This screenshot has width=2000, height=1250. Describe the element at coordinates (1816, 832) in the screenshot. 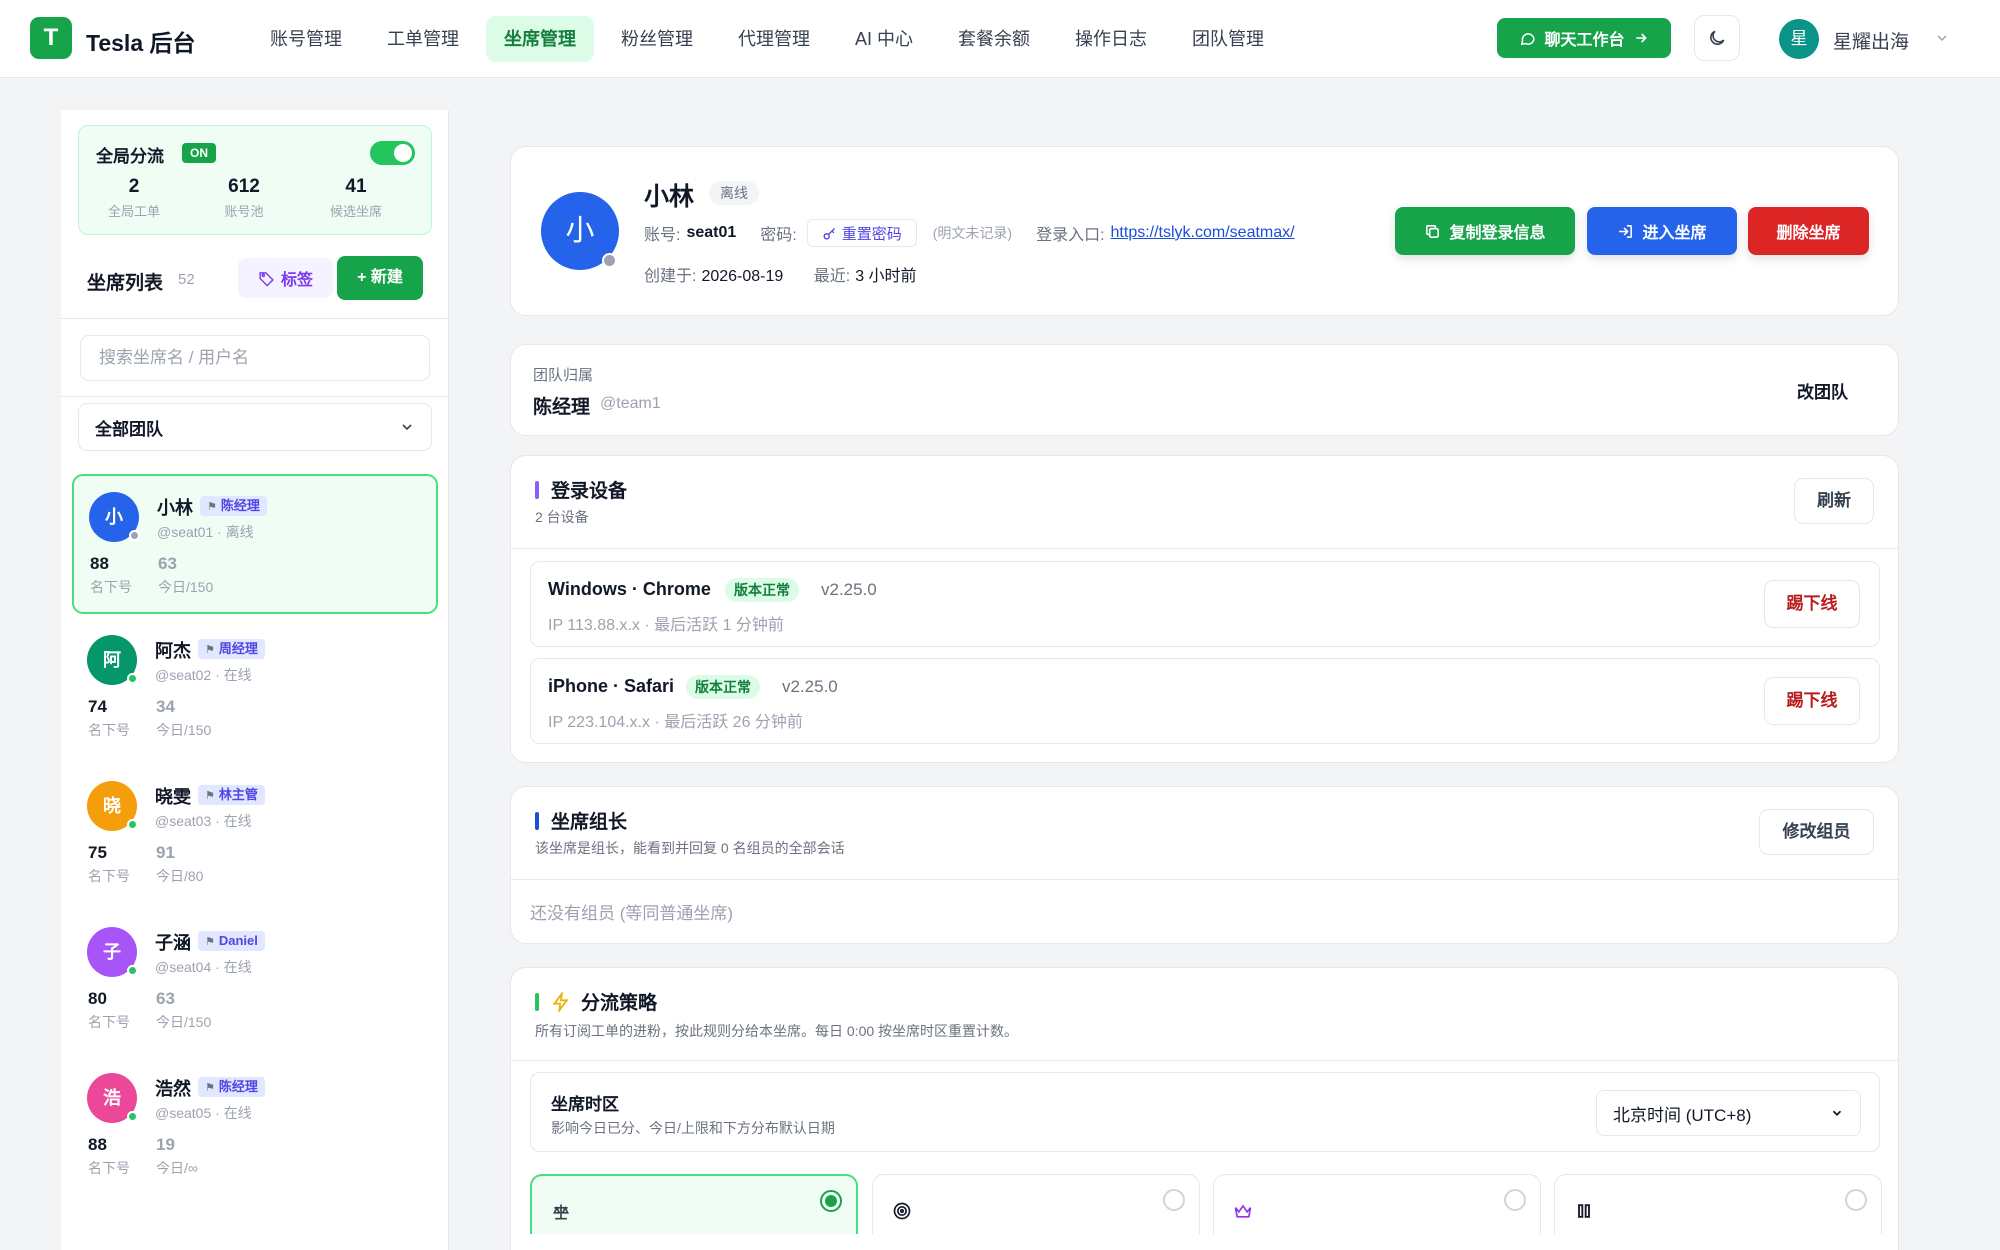

I see `edit-members-button: 修改组员` at that location.